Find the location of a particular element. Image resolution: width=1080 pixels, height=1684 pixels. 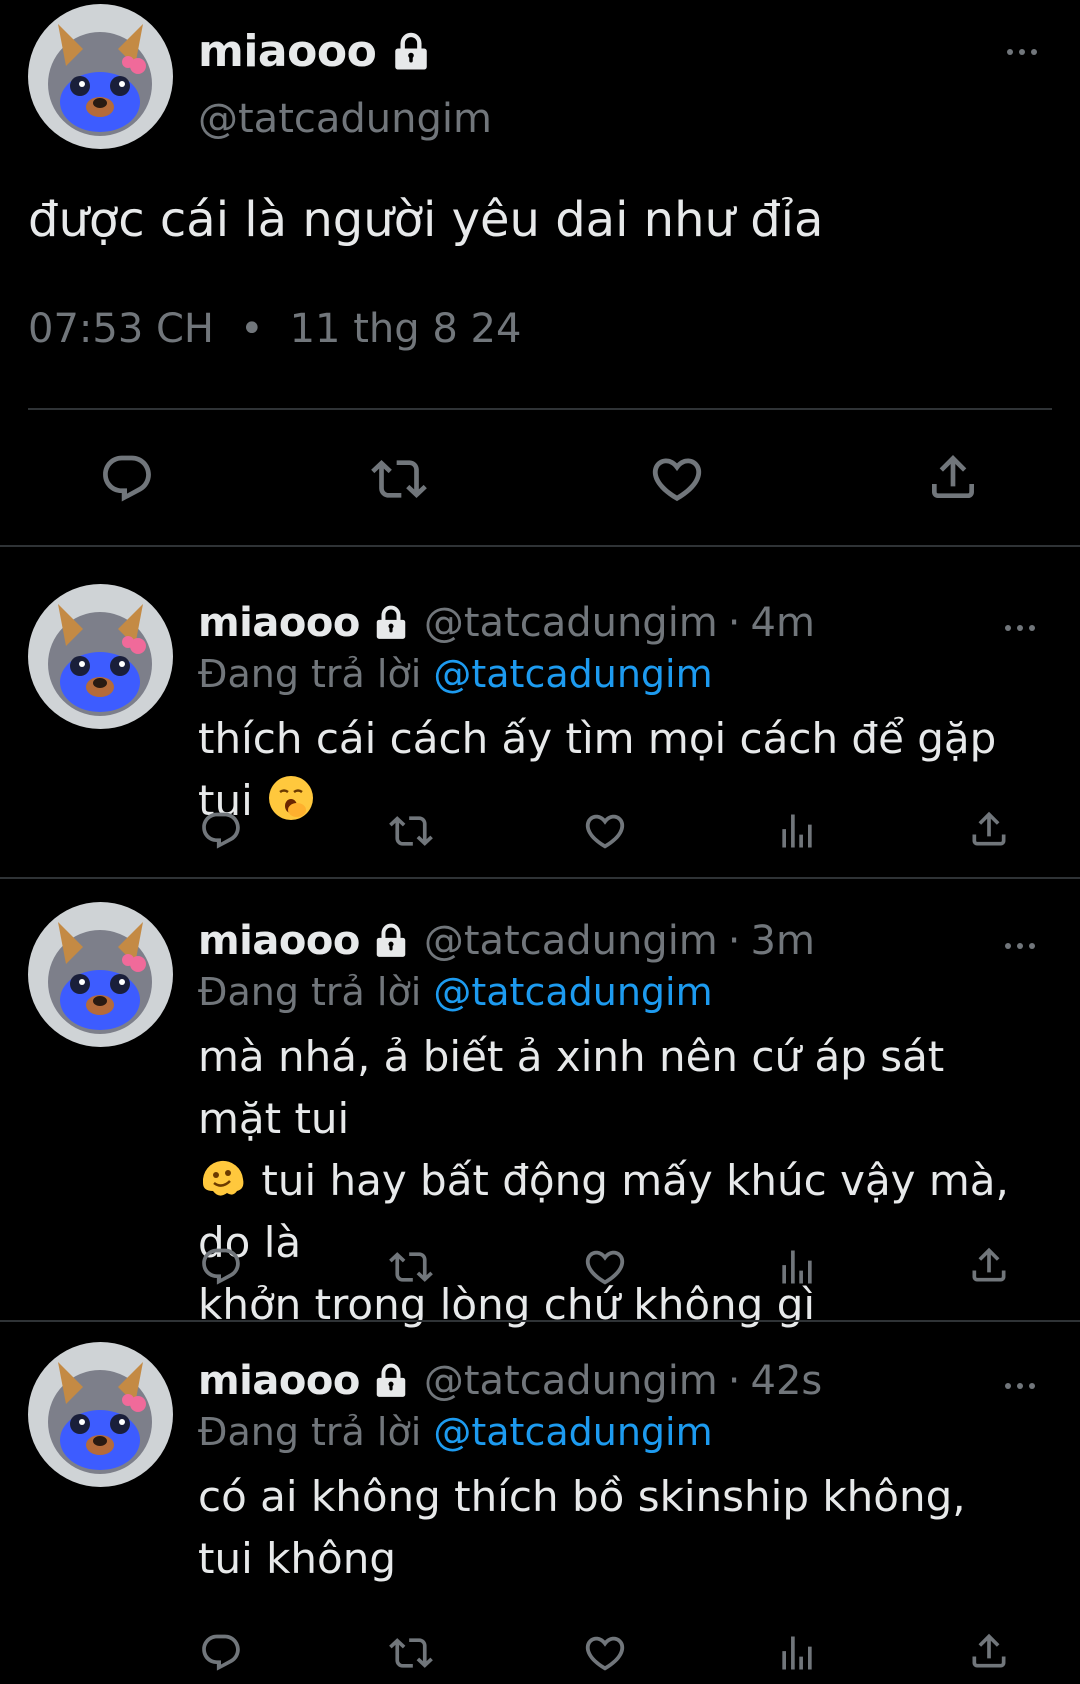

reply-header: miaooo @tatcadungim · 42s is located at coordinates (510, 1381).